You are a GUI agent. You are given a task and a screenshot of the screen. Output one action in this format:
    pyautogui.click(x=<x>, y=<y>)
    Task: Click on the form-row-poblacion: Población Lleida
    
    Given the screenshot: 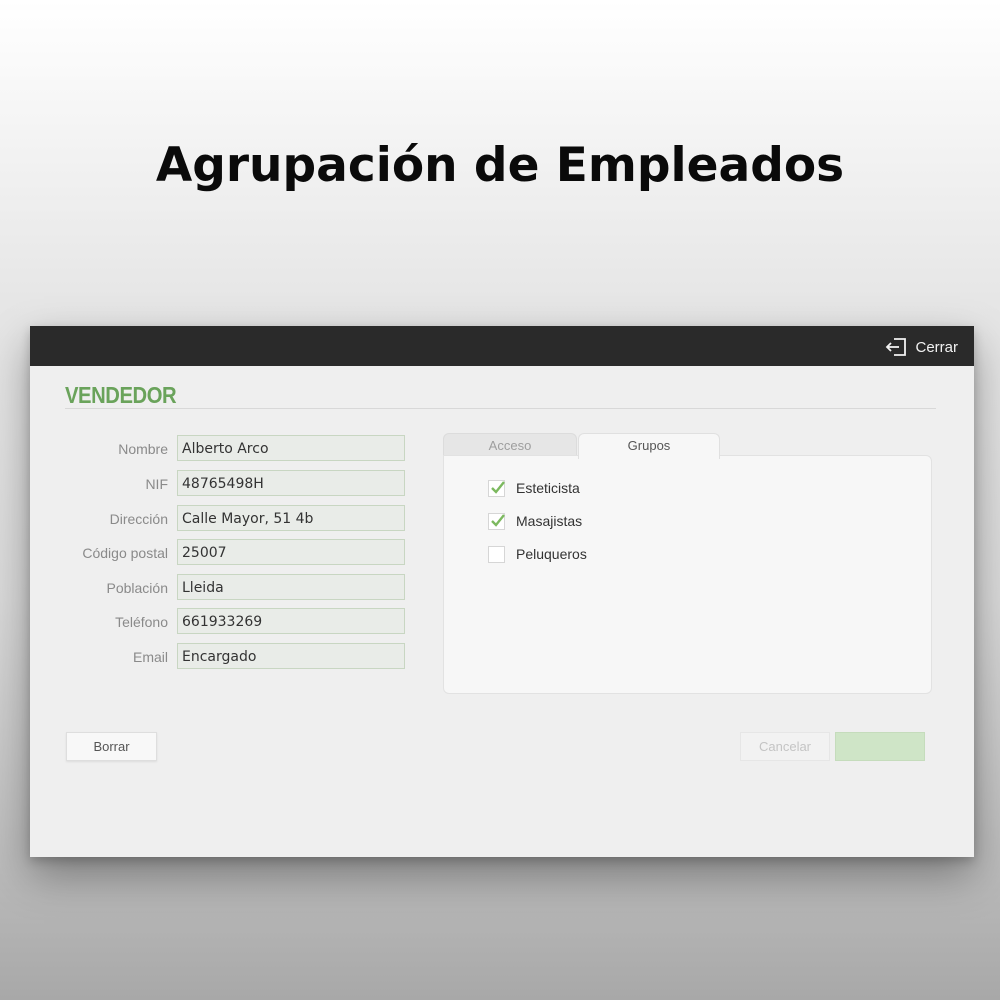 What is the action you would take?
    pyautogui.click(x=230, y=588)
    